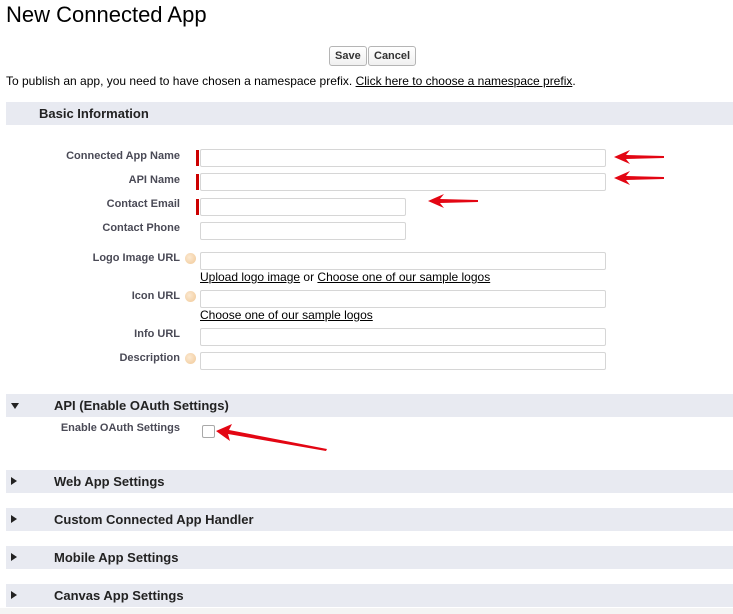 This screenshot has height=614, width=733. What do you see at coordinates (369, 557) in the screenshot?
I see `section-mobile-app-settings: Mobile App Settings` at bounding box center [369, 557].